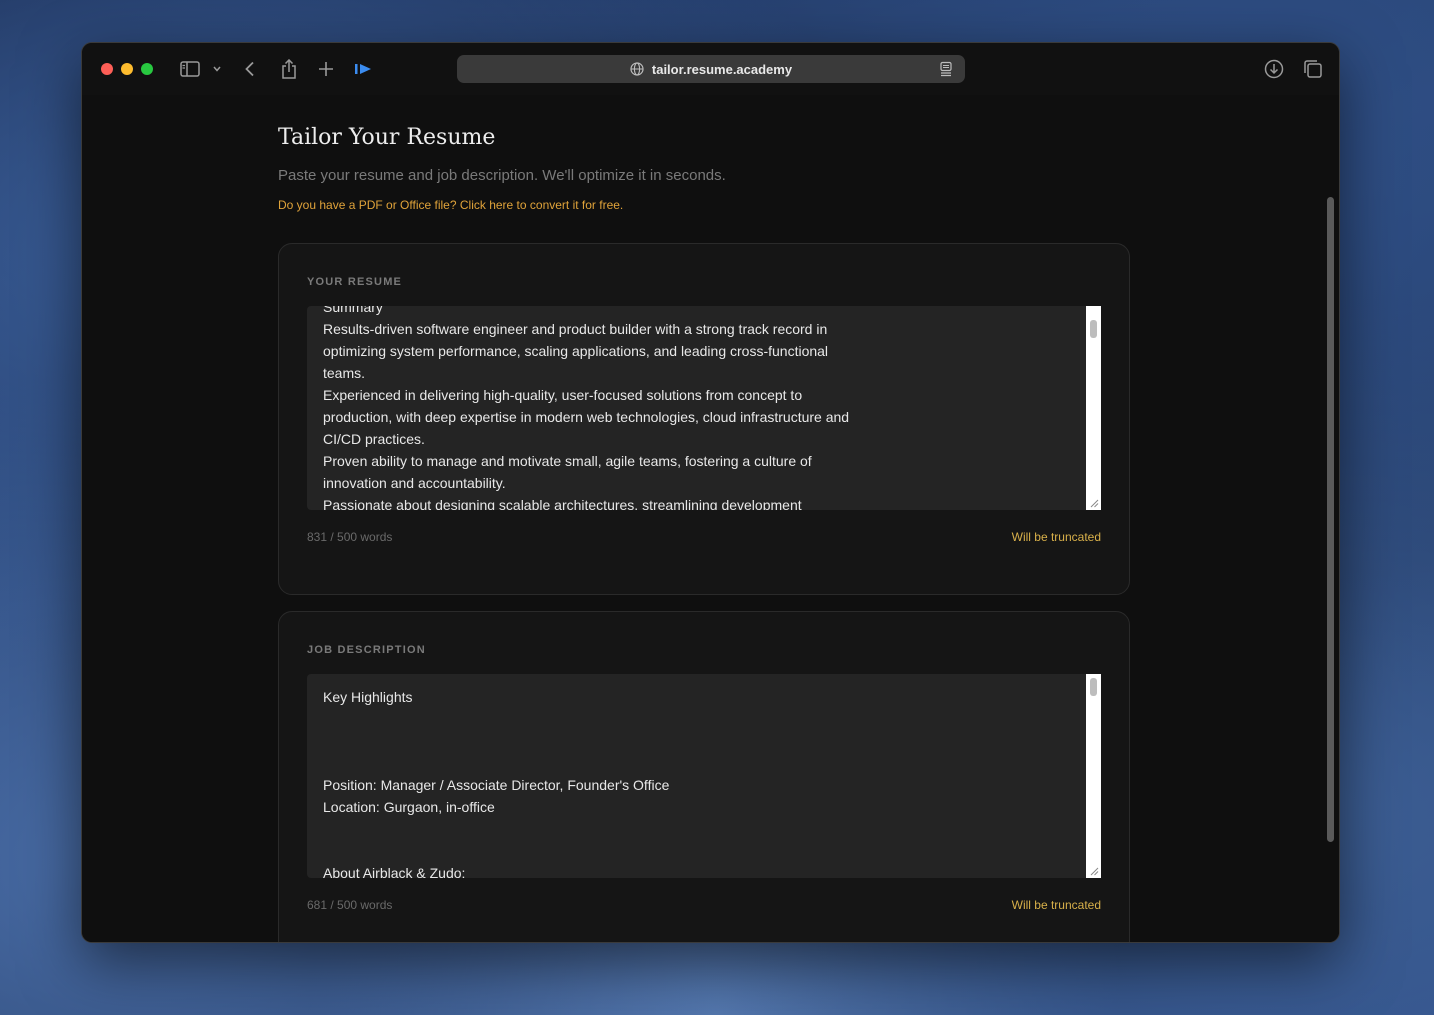 This screenshot has height=1015, width=1434. I want to click on tabs-overview-icon, so click(1313, 69).